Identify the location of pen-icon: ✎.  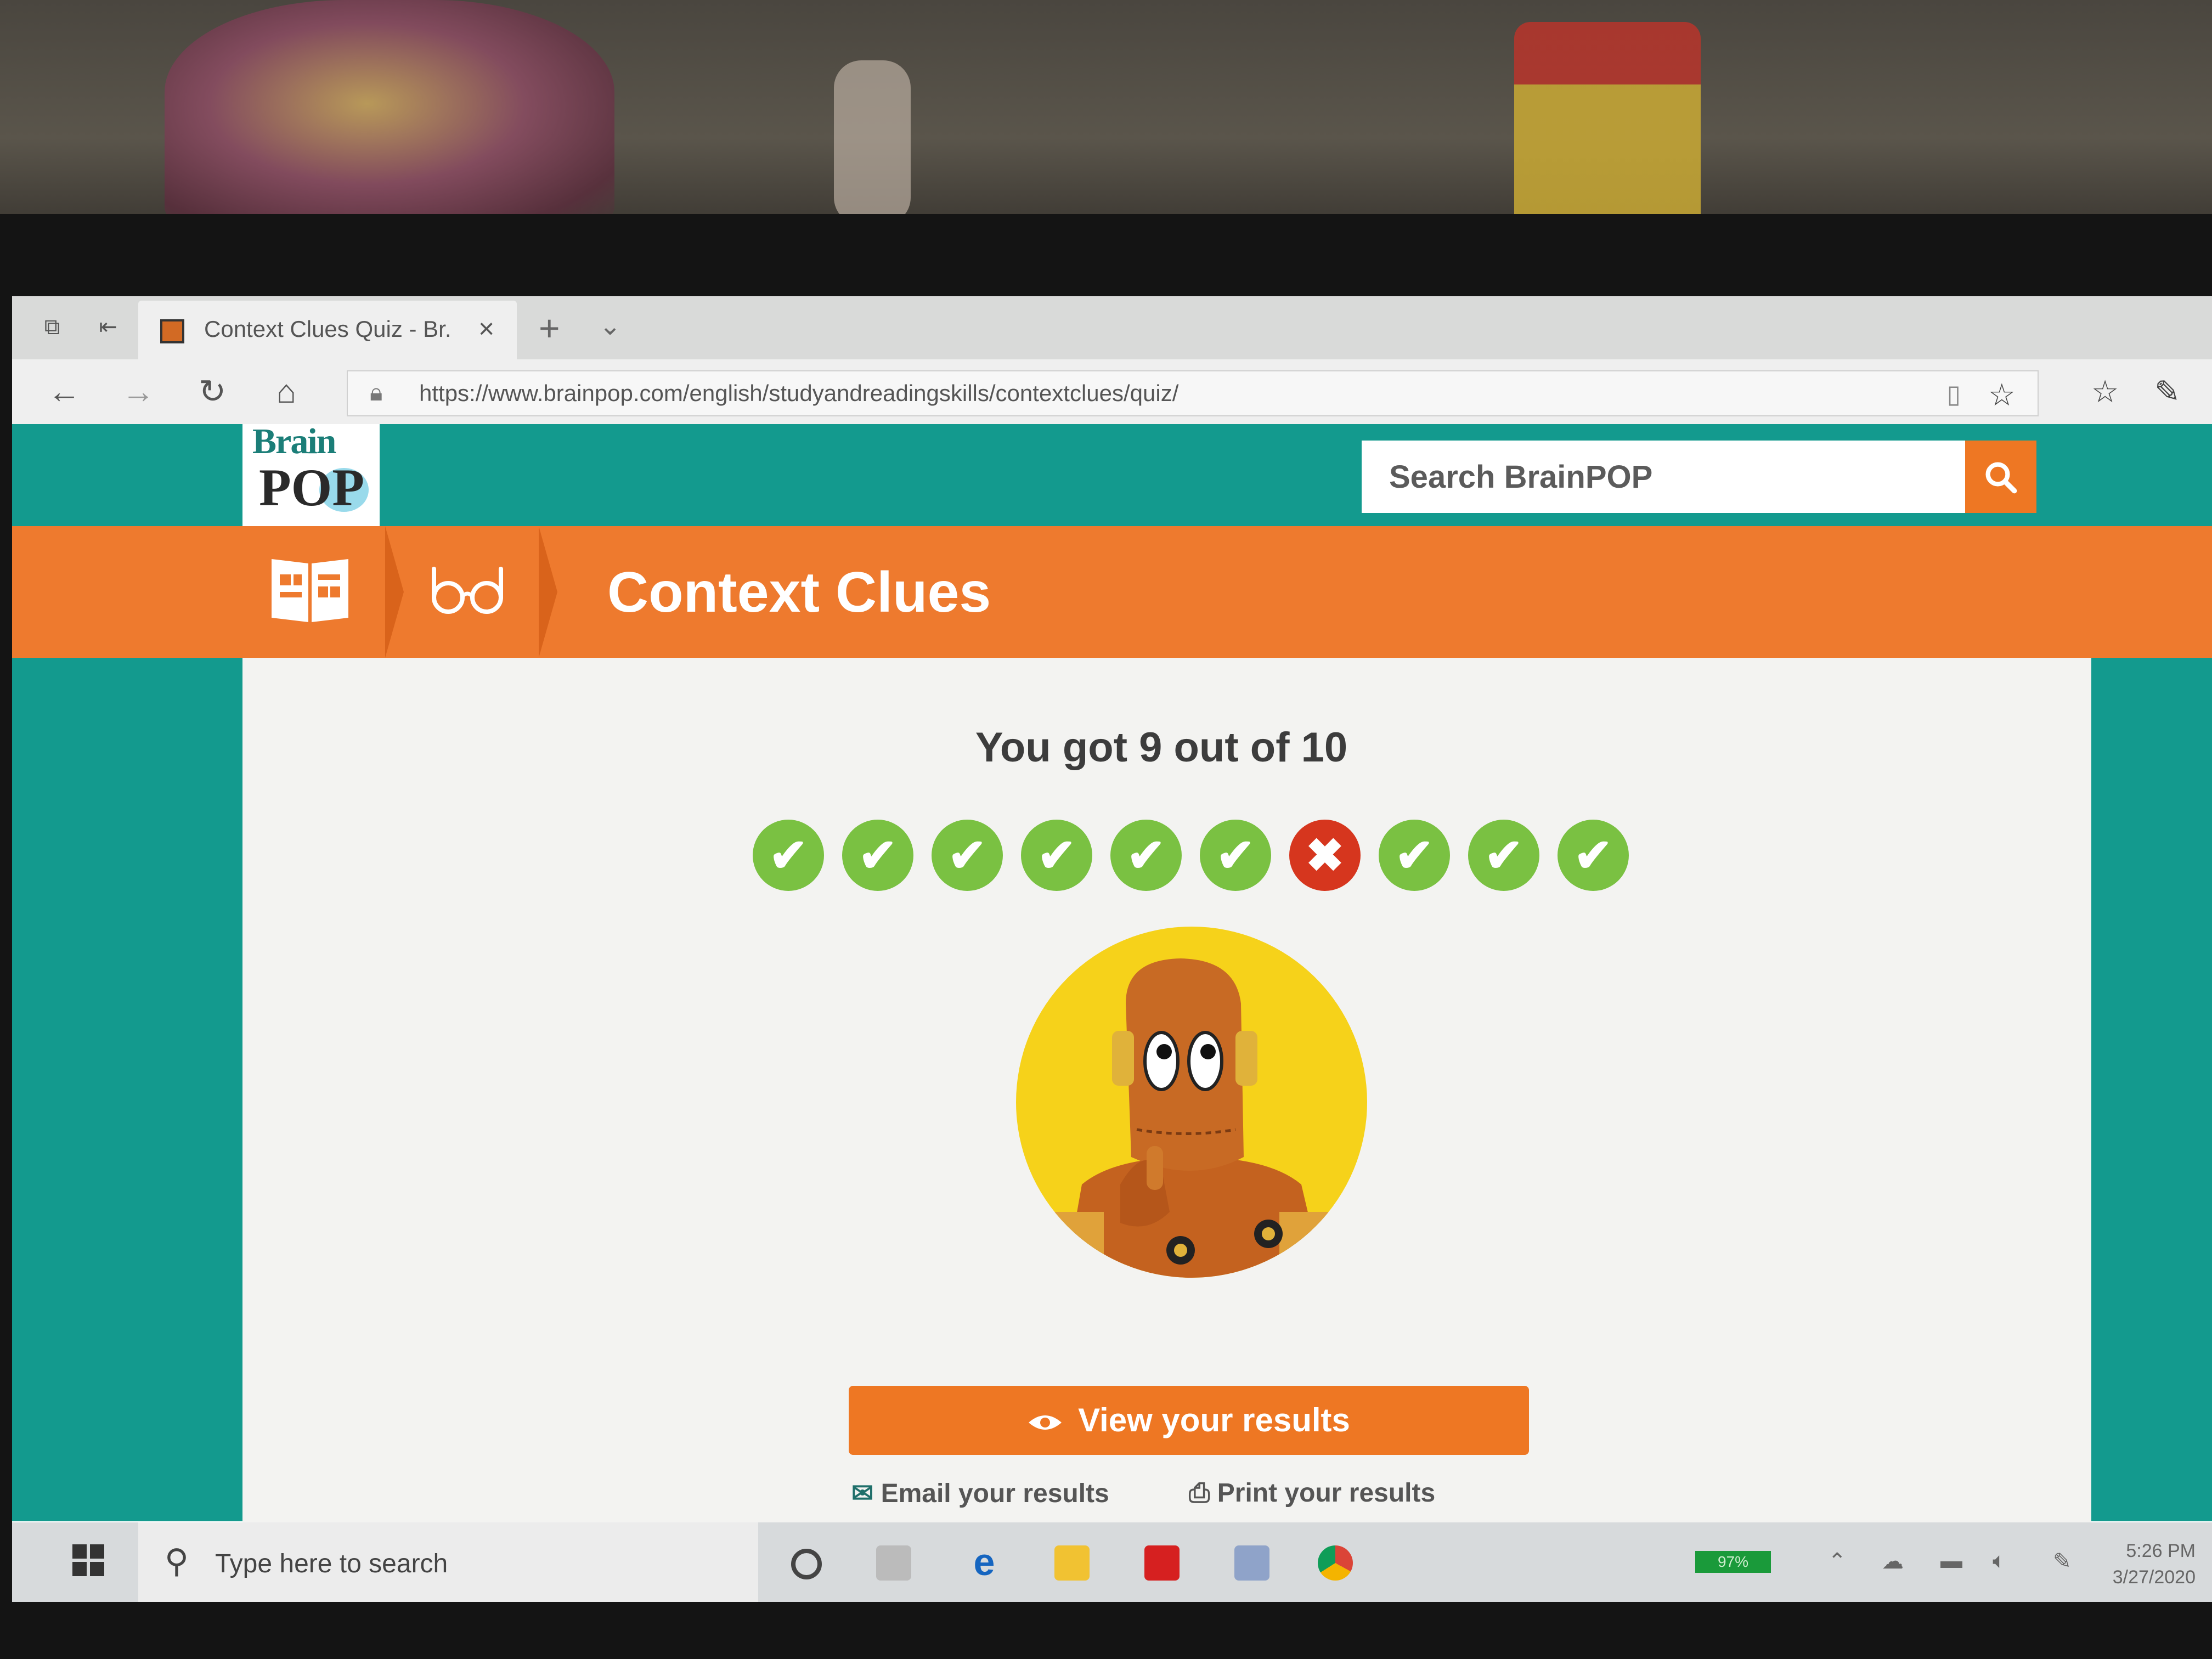
(2167, 392).